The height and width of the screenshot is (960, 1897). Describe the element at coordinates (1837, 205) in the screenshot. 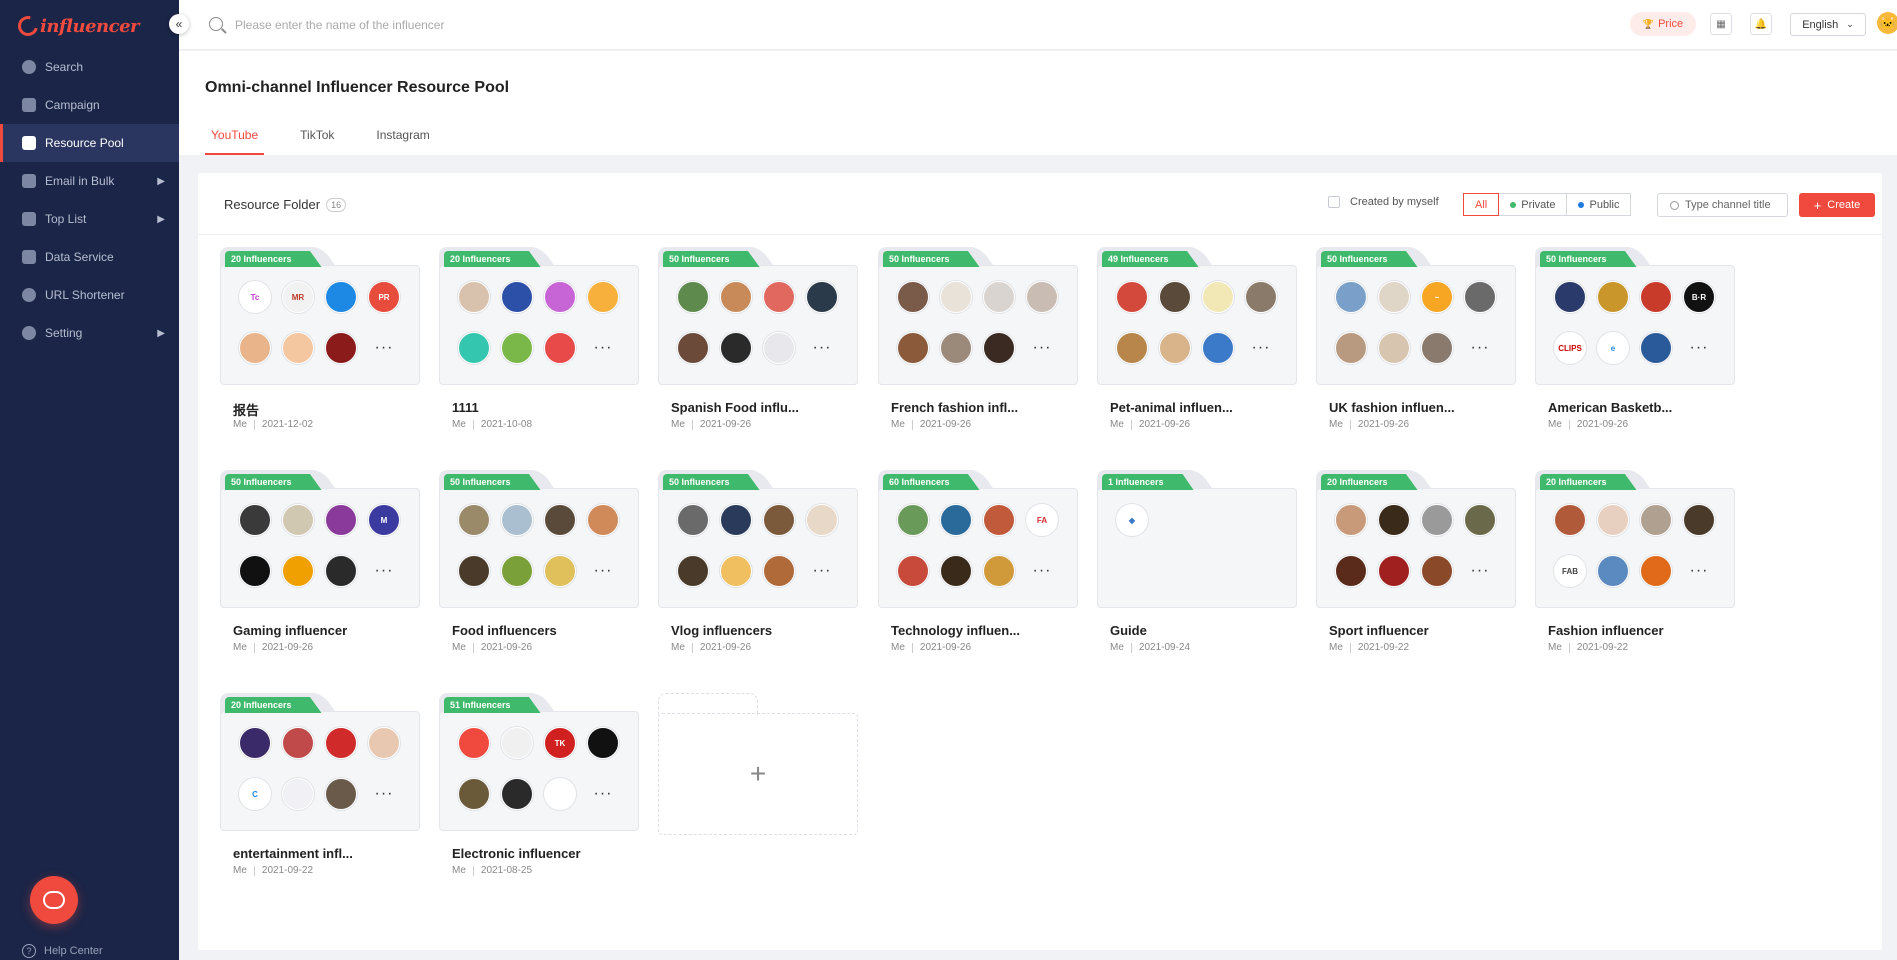

I see `create-folder-button: + Create` at that location.